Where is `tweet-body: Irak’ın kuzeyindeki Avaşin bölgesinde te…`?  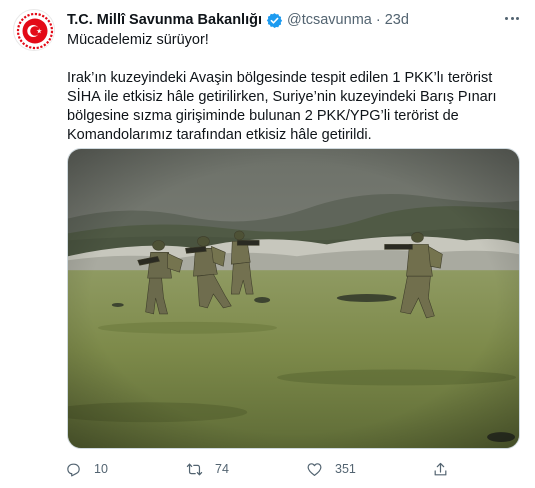 tweet-body: Irak’ın kuzeyindeki Avaşin bölgesinde te… is located at coordinates (282, 106).